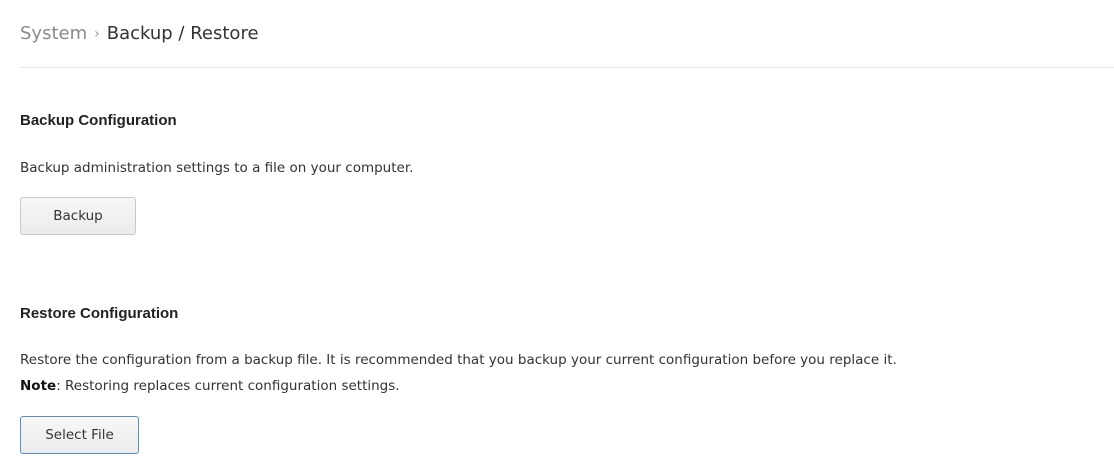 The height and width of the screenshot is (469, 1114). What do you see at coordinates (182, 33) in the screenshot?
I see `page-title: Backup / Restore` at bounding box center [182, 33].